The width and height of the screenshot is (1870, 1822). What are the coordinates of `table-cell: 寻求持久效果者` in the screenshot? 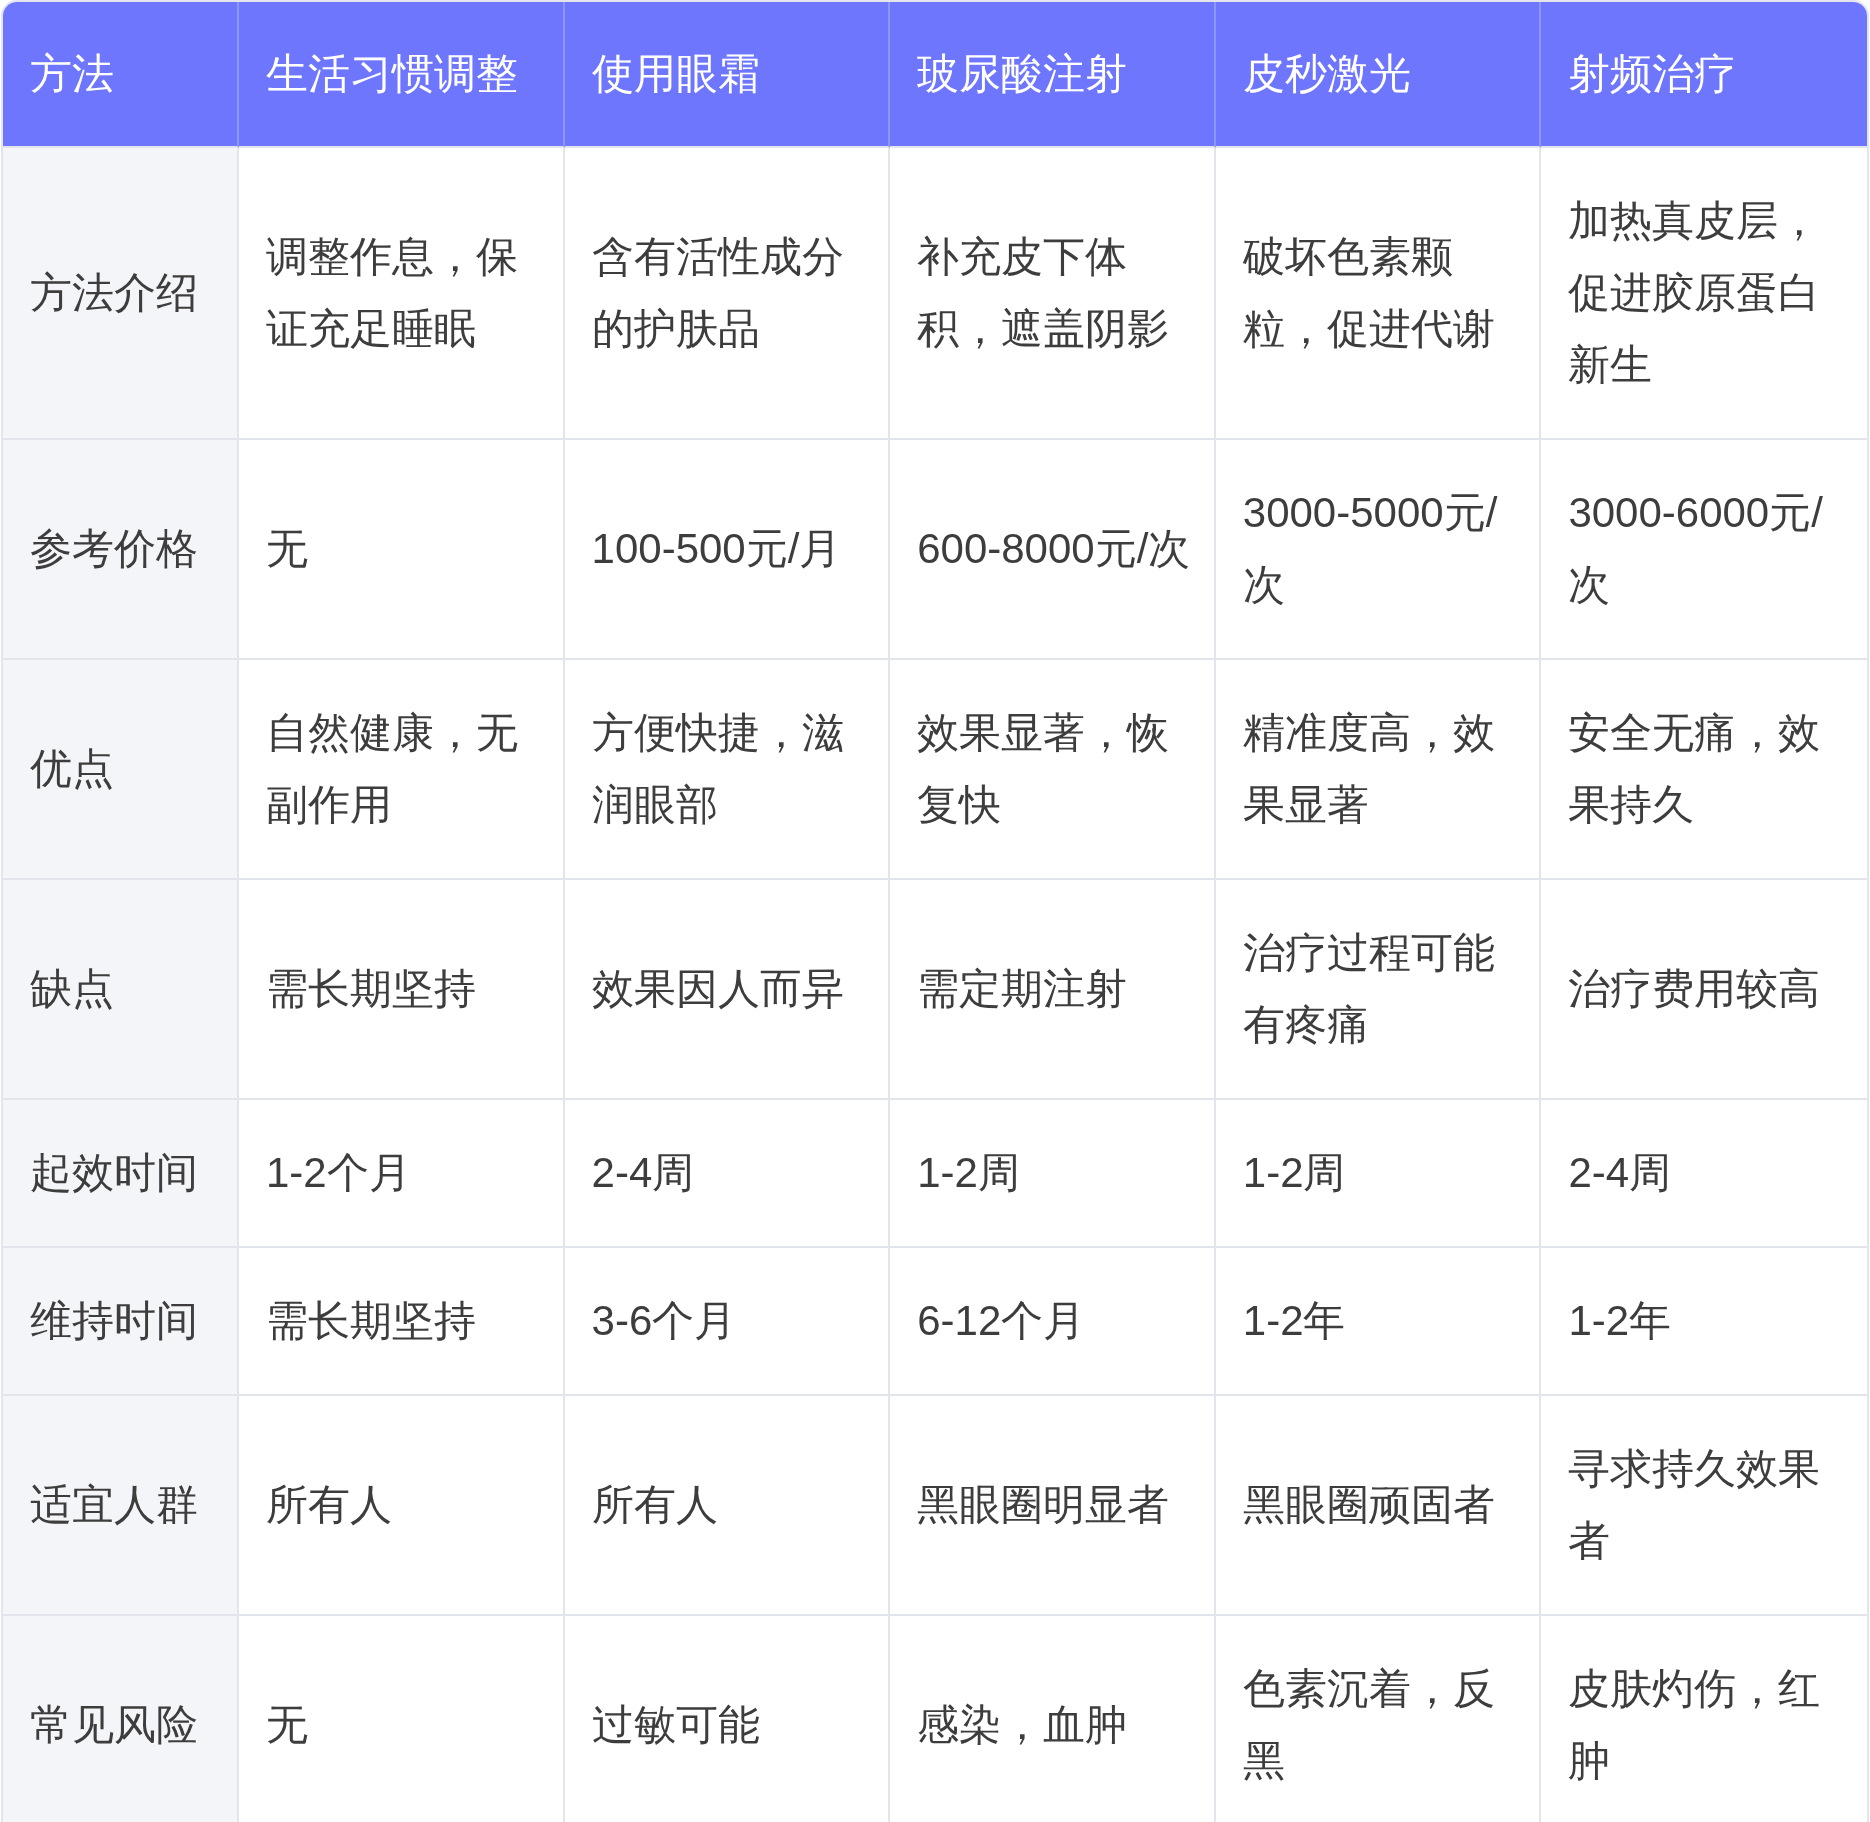 It's located at (1704, 1506).